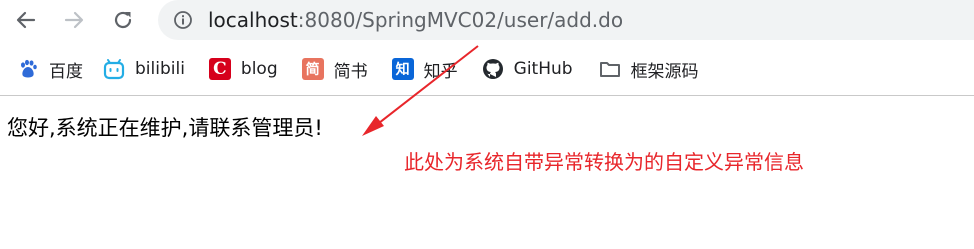 Image resolution: width=974 pixels, height=249 pixels. Describe the element at coordinates (487, 95) in the screenshot. I see `toolbar-divider` at that location.